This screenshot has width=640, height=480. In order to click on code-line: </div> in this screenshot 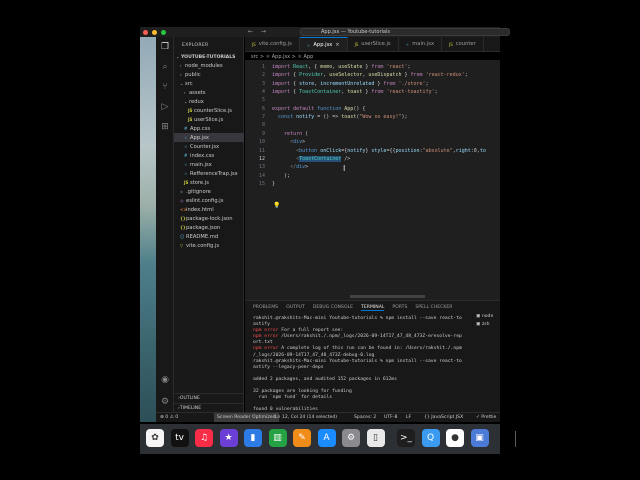, I will do `click(290, 167)`.